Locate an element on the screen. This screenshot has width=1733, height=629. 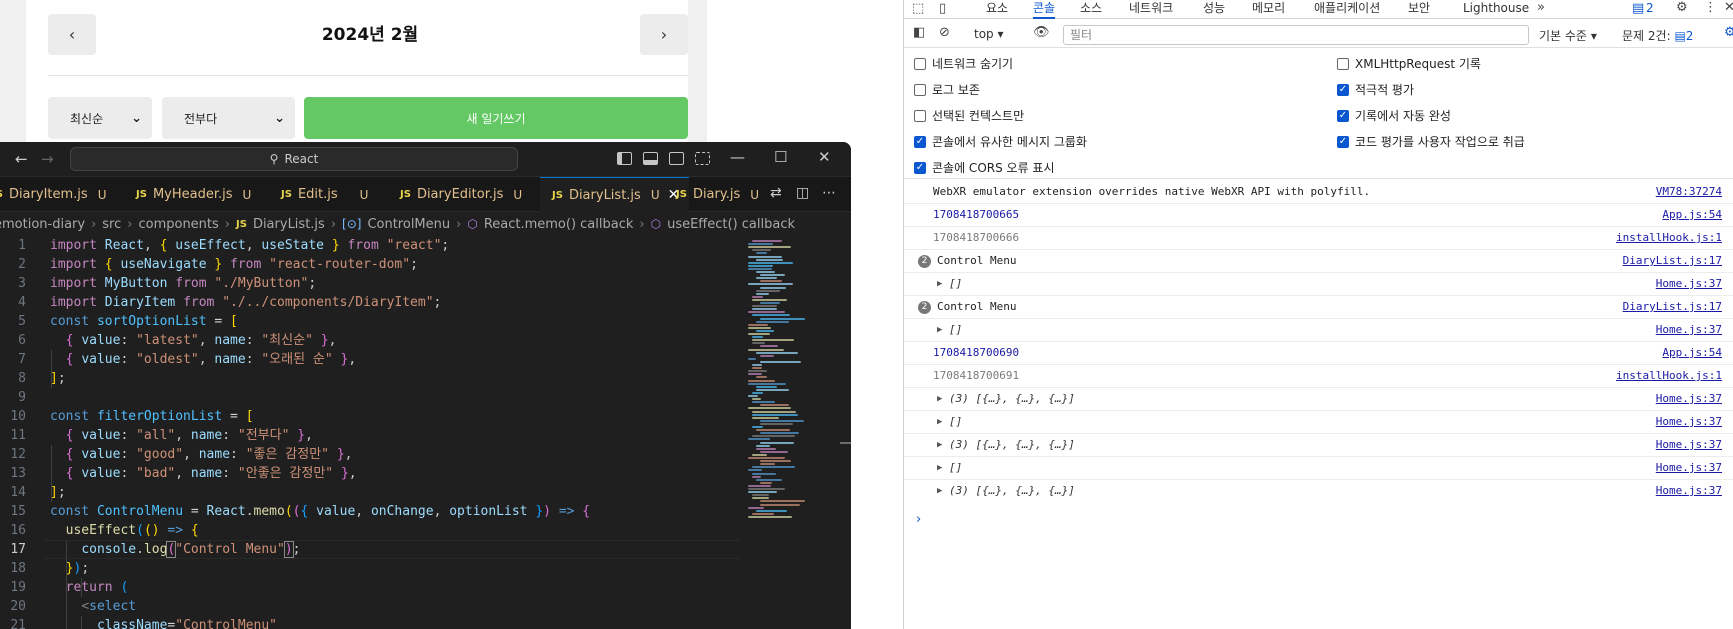
live-expression-eye-icon: 👁 is located at coordinates (1041, 32).